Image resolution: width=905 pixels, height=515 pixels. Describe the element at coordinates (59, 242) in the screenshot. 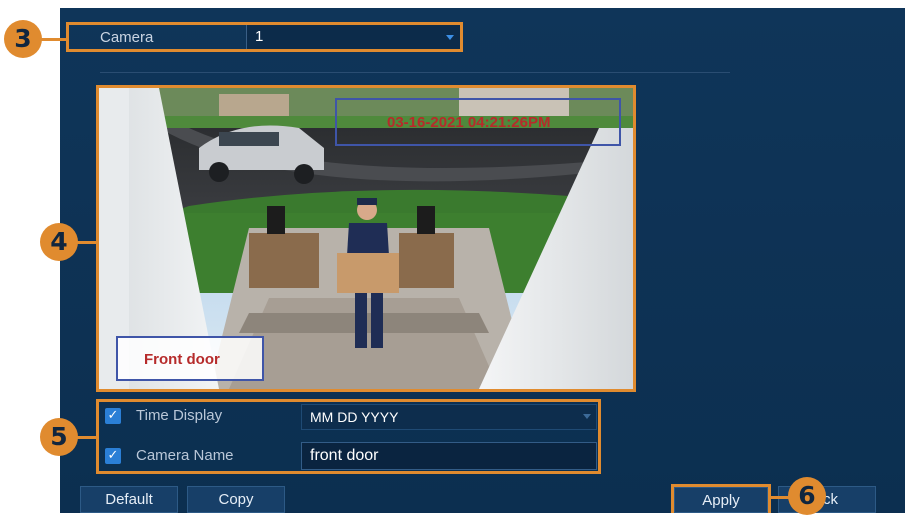

I see `callout-badge-4: 4` at that location.